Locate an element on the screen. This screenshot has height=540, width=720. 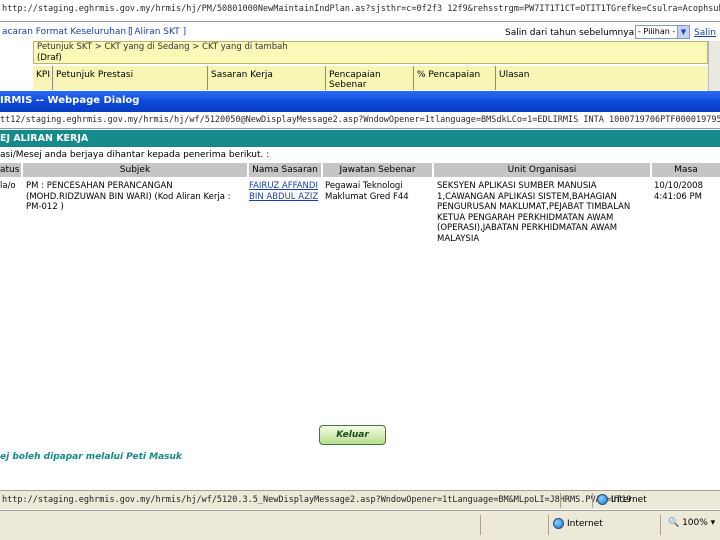
th-status: atus is located at coordinates (11, 170).